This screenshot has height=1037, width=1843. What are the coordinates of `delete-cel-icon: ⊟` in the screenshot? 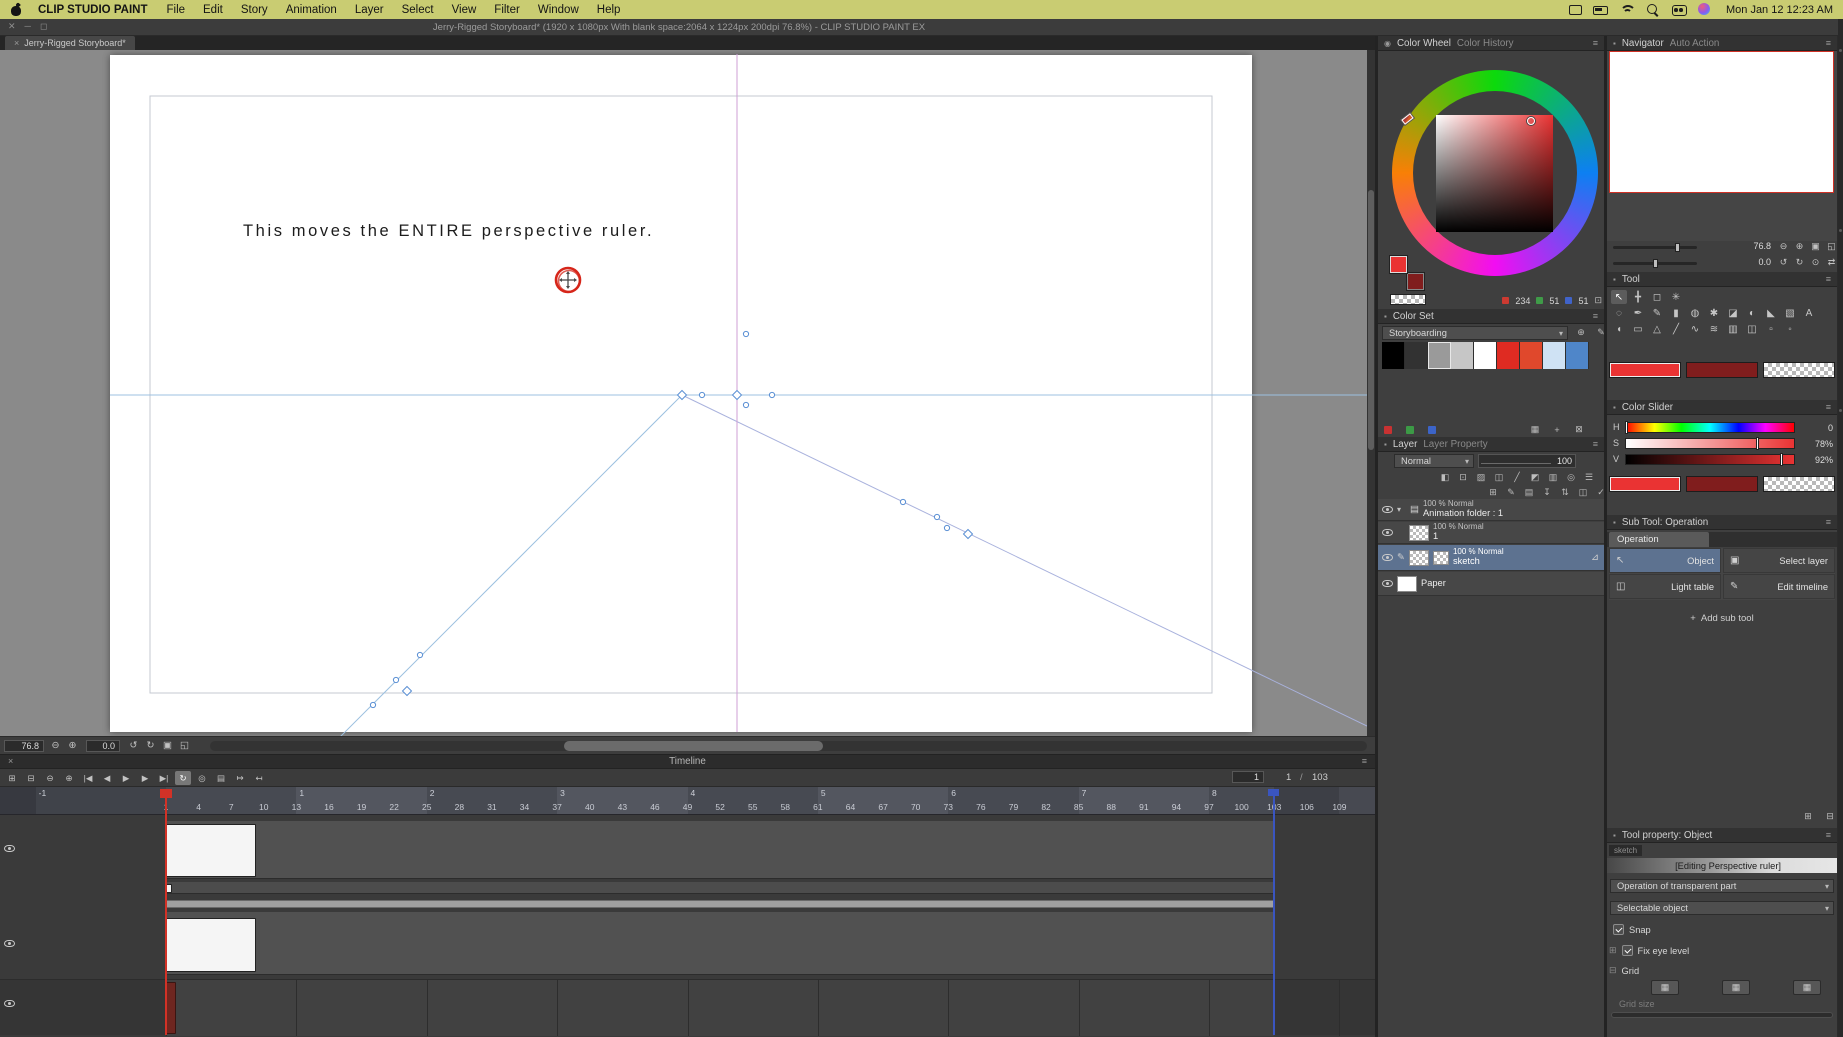 It's located at (31, 778).